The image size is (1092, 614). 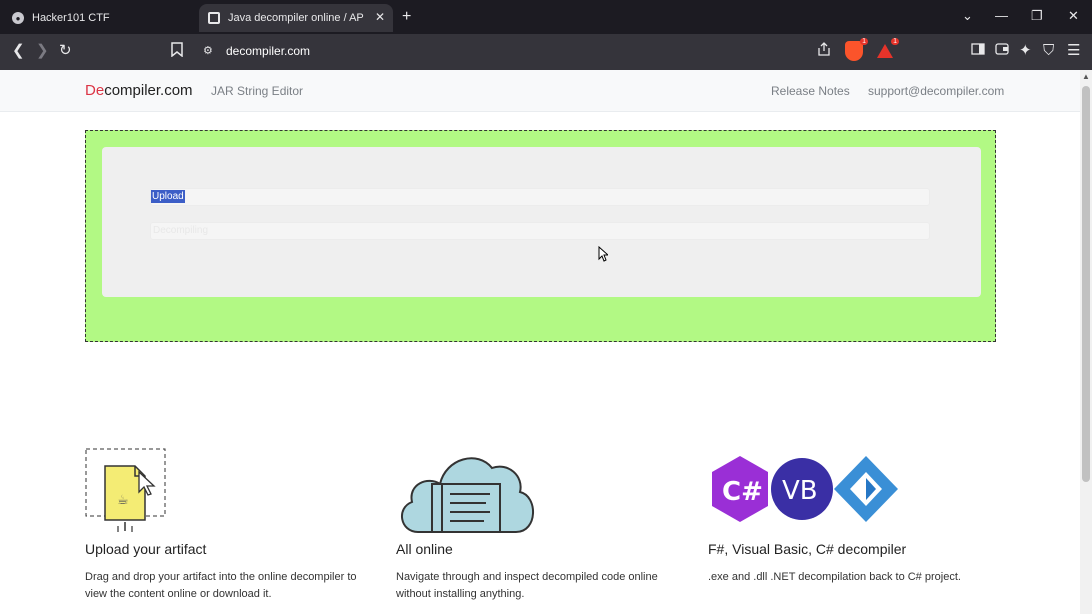 What do you see at coordinates (424, 549) in the screenshot?
I see `feature-heading: All online` at bounding box center [424, 549].